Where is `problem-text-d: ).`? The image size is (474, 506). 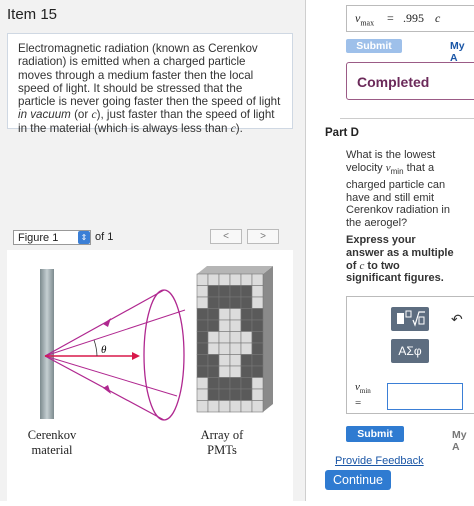
problem-text-d: ). is located at coordinates (239, 128).